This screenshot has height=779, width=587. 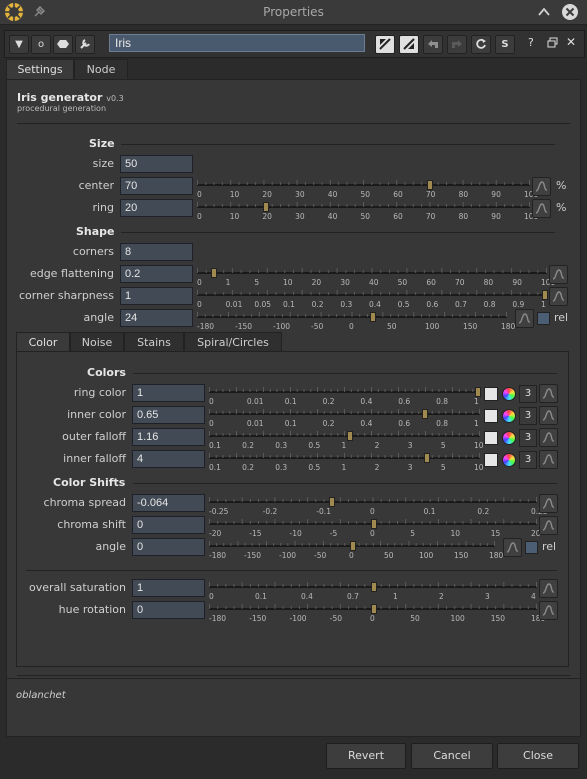 What do you see at coordinates (376, 278) in the screenshot?
I see `param-slider: 015102030405060708090100` at bounding box center [376, 278].